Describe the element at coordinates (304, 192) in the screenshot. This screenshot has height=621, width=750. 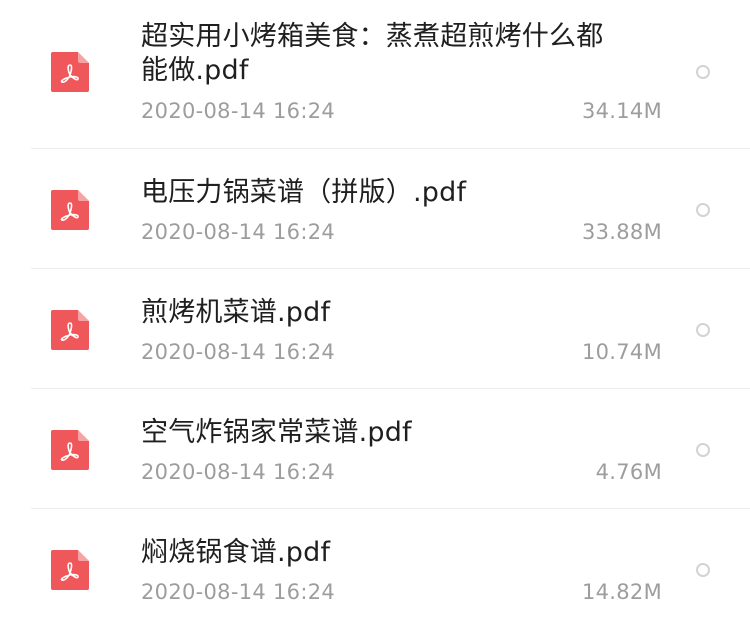
I see `file-name: 电压力锅菜谱（拼版）.pdf` at that location.